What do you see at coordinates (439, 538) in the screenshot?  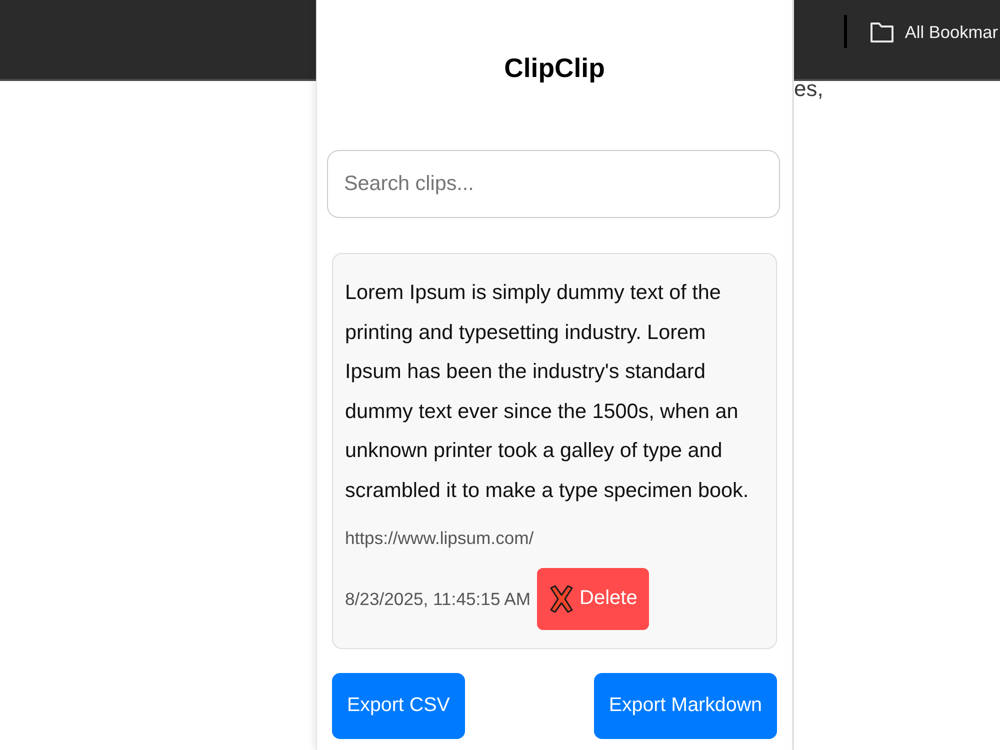 I see `source-url: https://www.lipsum.com/` at bounding box center [439, 538].